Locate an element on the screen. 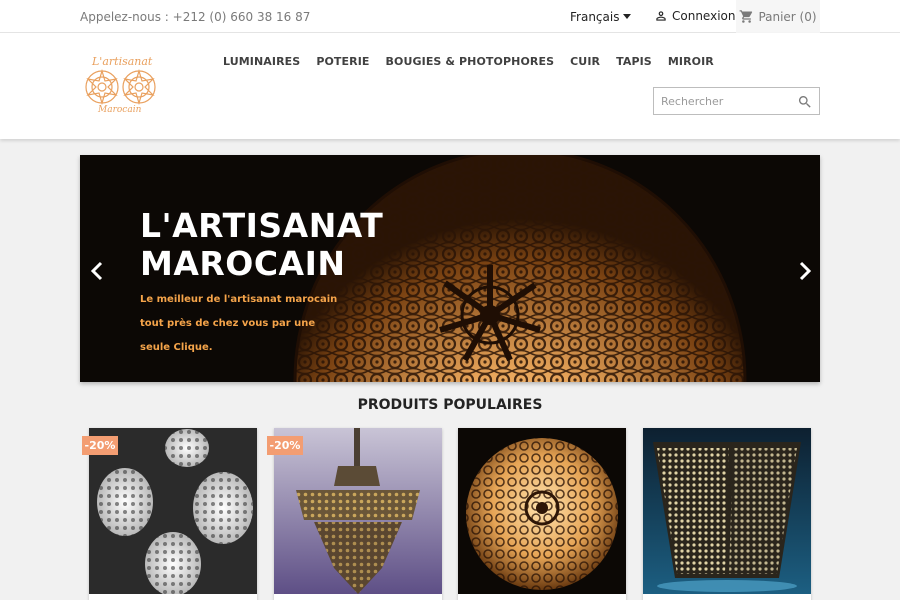  cart-button: Panier (0) is located at coordinates (778, 16).